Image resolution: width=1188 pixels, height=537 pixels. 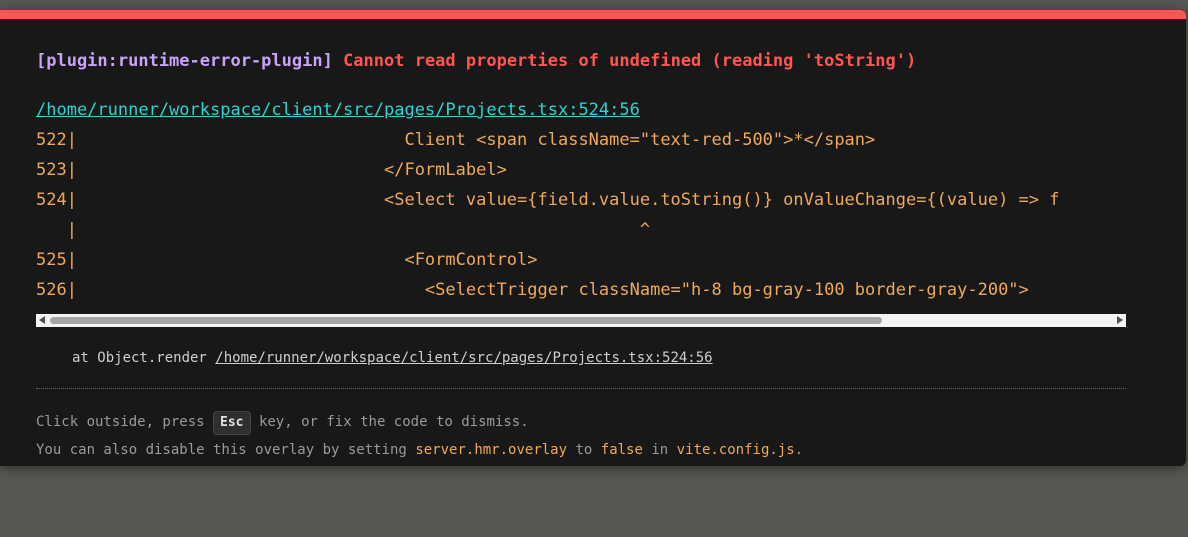 What do you see at coordinates (799, 450) in the screenshot?
I see `tip2-text-d: .` at bounding box center [799, 450].